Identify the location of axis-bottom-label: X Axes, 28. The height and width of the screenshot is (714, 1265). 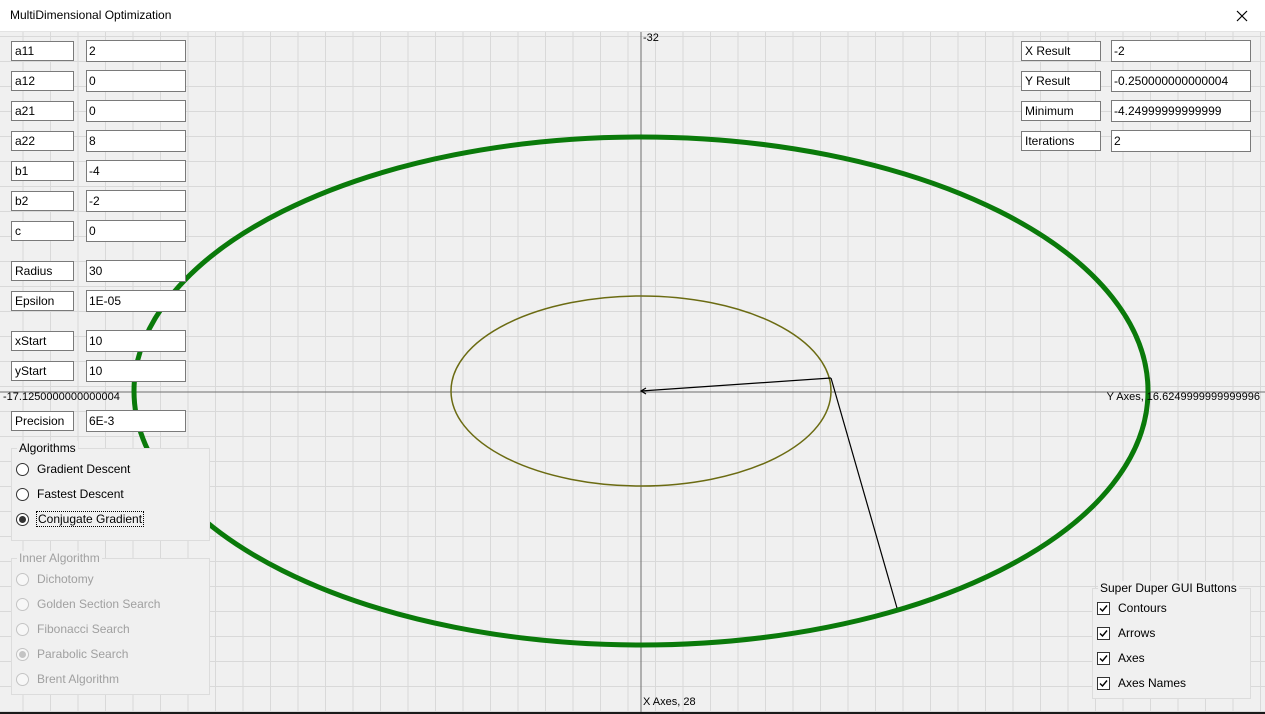
(669, 702).